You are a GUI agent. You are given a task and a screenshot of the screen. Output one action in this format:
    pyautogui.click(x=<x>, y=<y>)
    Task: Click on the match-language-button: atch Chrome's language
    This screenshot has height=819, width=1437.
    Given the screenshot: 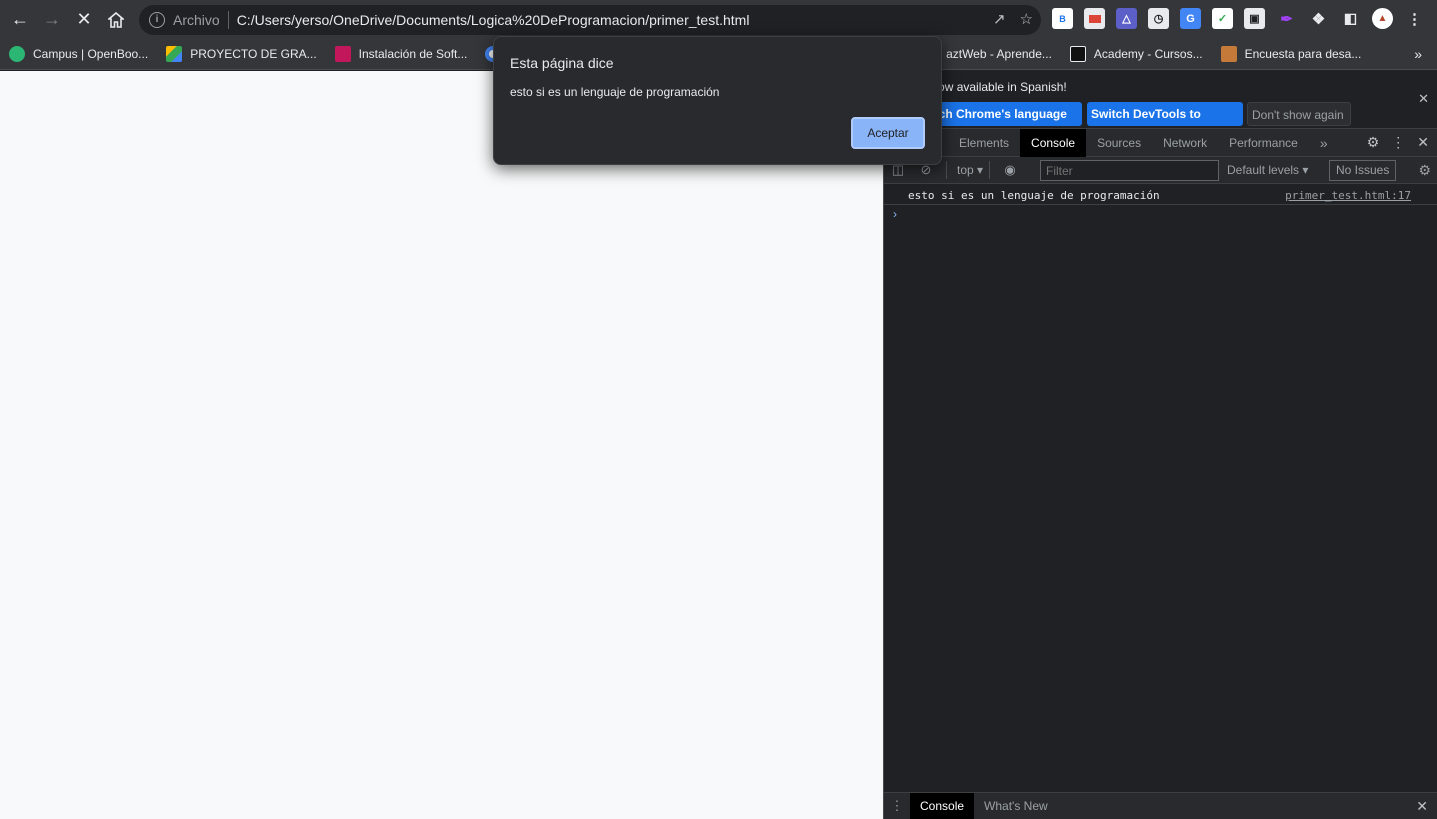 What is the action you would take?
    pyautogui.click(x=1003, y=114)
    